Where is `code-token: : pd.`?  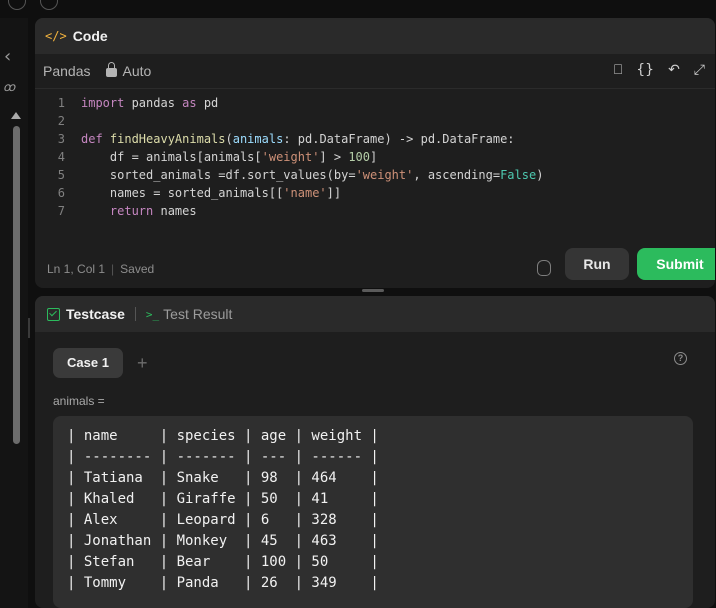
code-token: : pd. is located at coordinates (301, 139).